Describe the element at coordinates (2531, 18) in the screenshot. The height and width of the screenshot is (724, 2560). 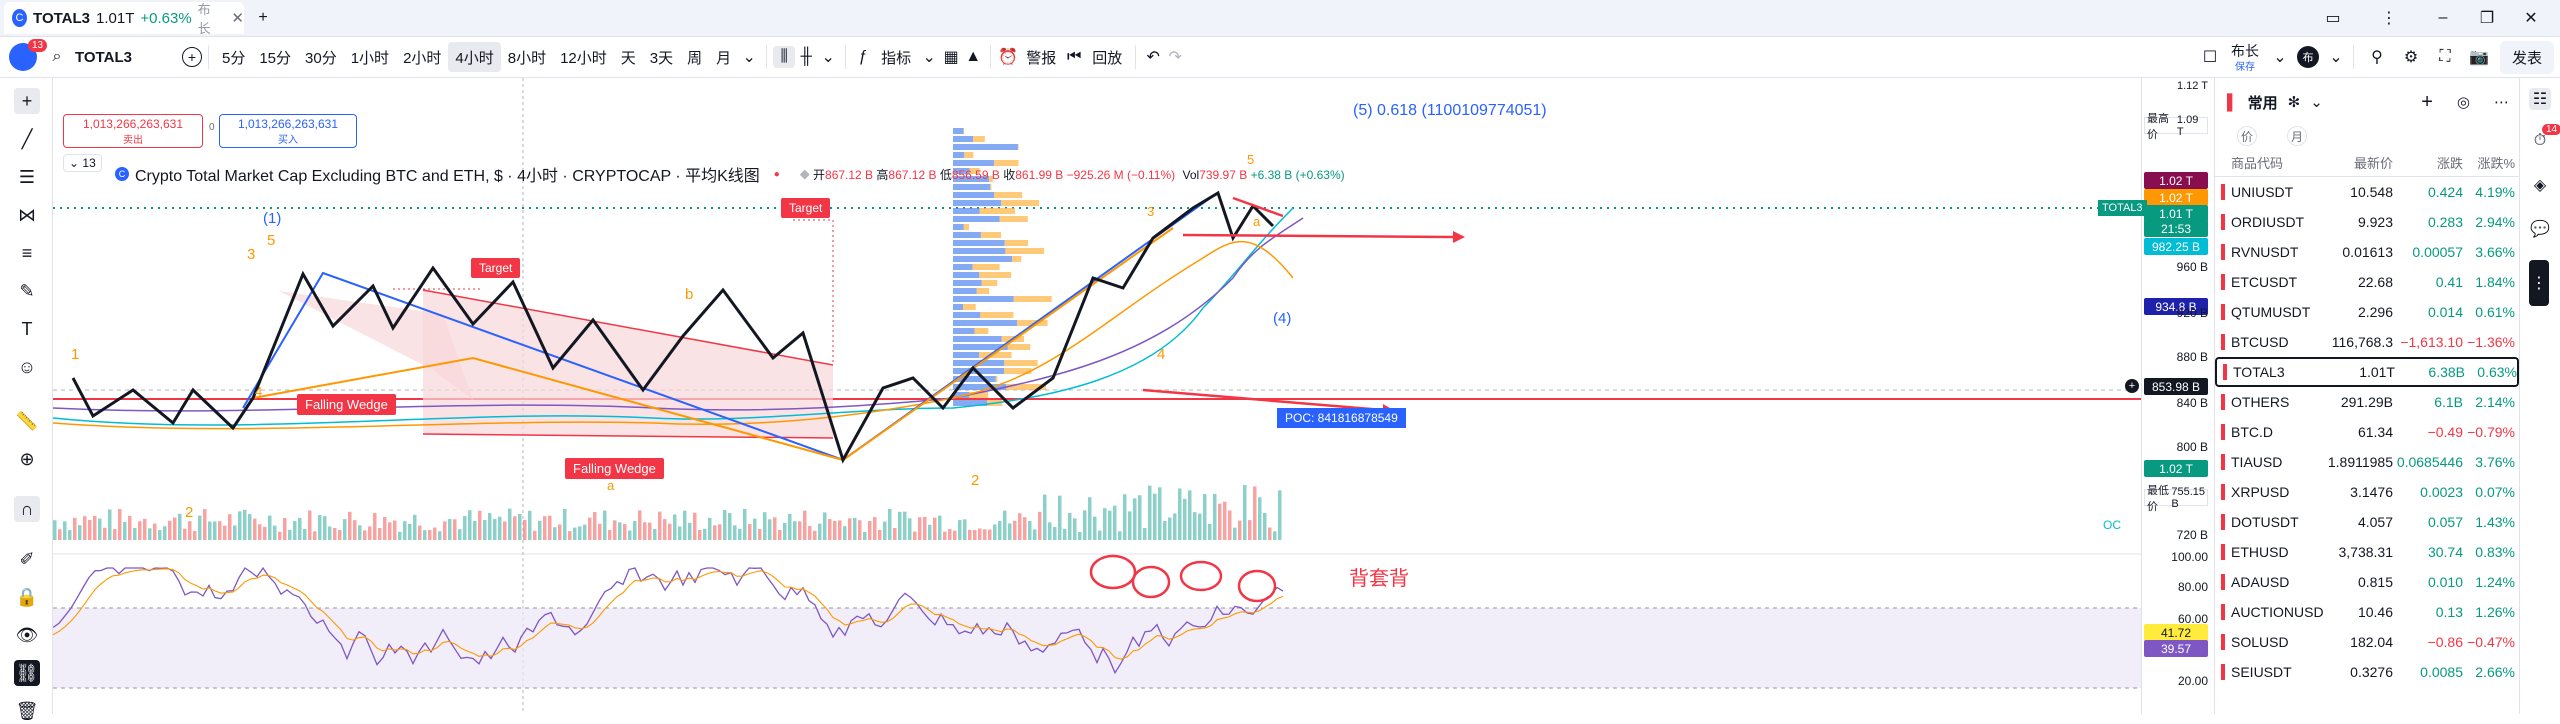
I see `close-window-icon: ✕` at that location.